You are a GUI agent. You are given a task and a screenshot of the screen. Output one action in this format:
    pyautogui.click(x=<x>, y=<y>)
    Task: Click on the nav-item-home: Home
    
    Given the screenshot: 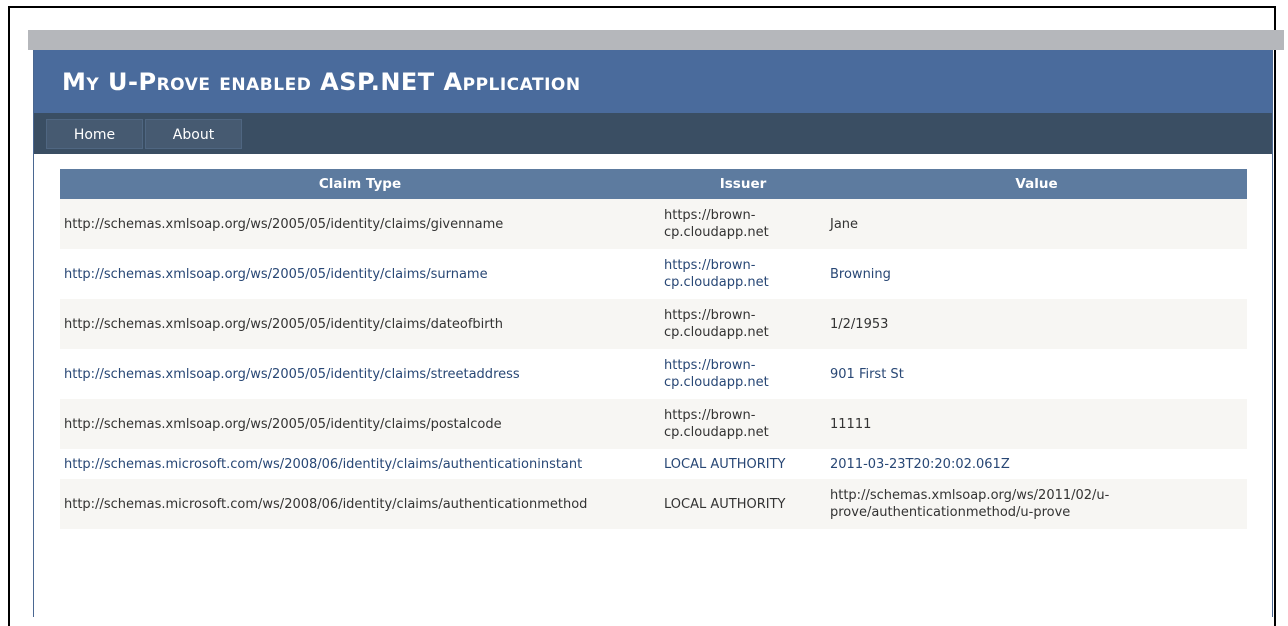 What is the action you would take?
    pyautogui.click(x=94, y=134)
    